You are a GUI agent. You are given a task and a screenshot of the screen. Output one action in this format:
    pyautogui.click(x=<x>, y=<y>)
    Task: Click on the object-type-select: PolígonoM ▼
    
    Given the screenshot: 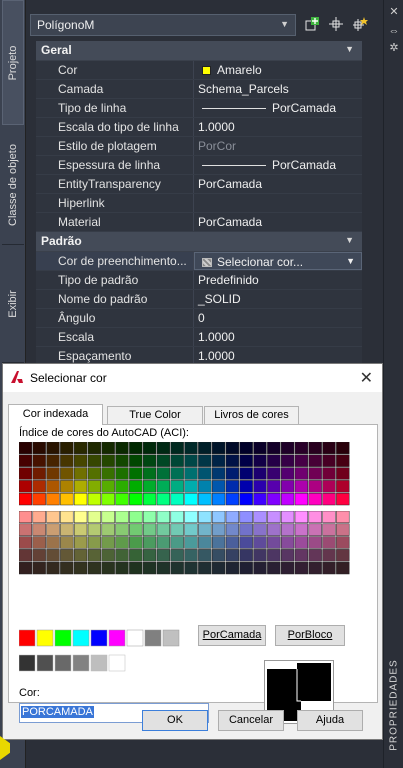 What is the action you would take?
    pyautogui.click(x=163, y=25)
    